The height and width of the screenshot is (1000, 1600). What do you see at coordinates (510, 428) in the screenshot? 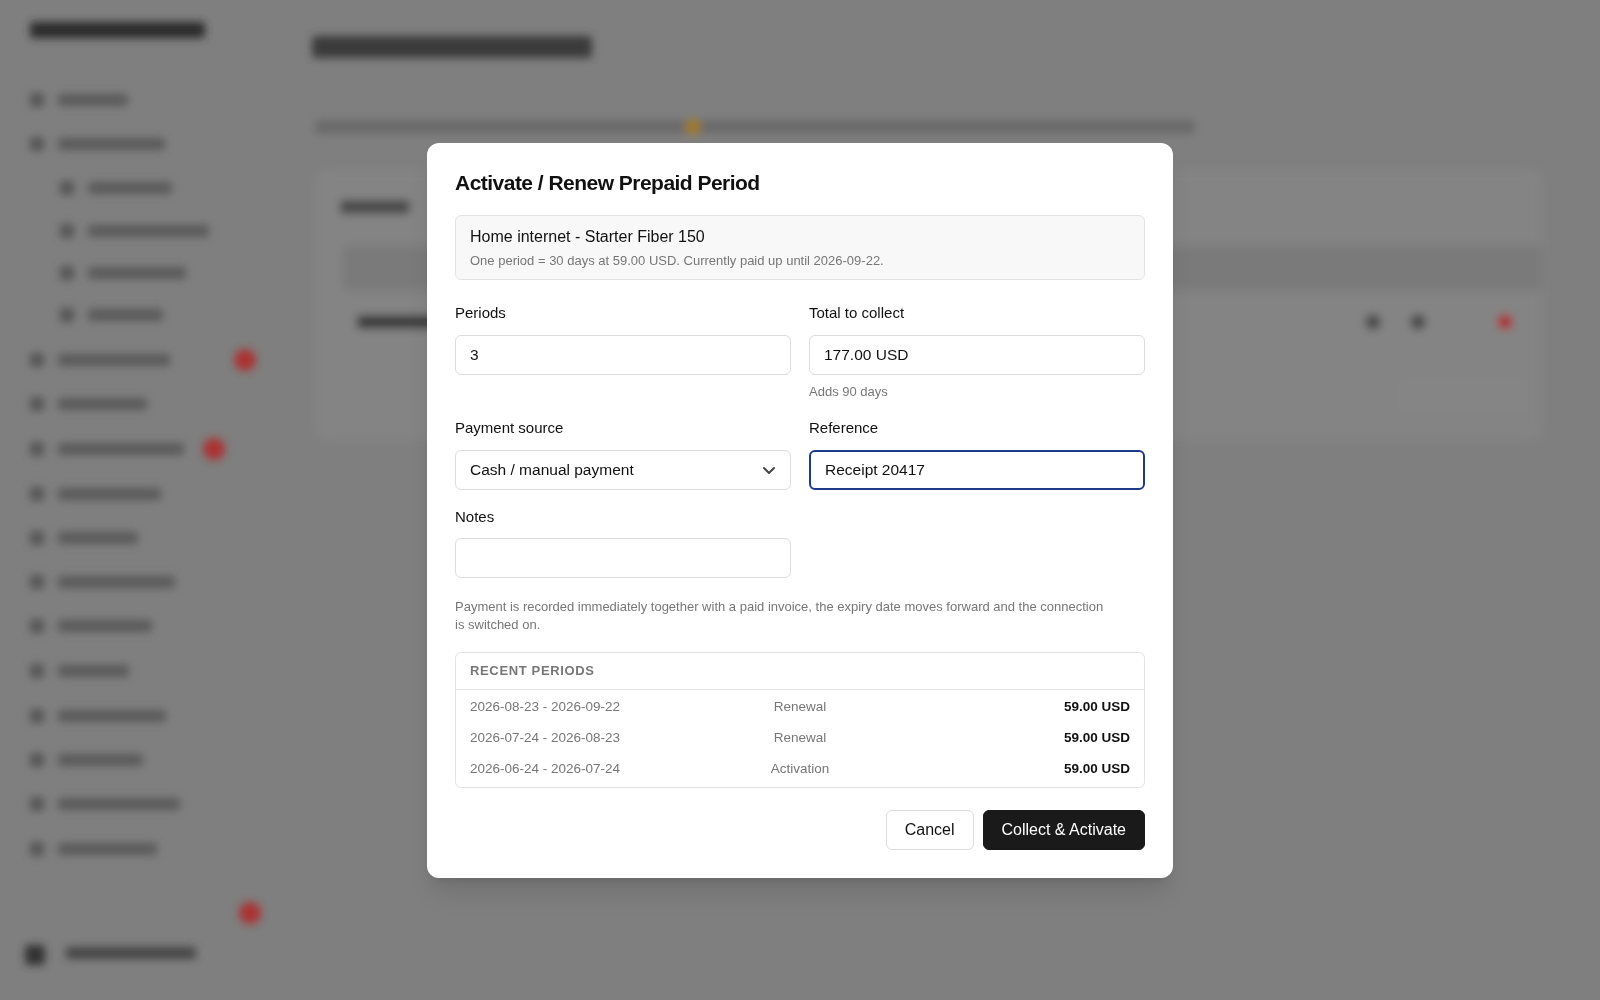
I see `field-label: Payment source` at bounding box center [510, 428].